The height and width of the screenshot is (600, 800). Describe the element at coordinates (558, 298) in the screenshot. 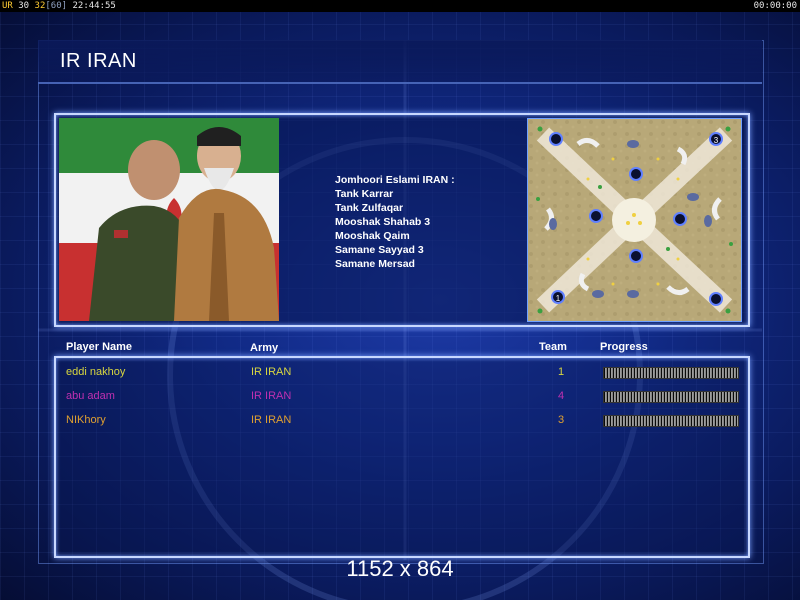

I see `minimap-start-label: 1` at that location.